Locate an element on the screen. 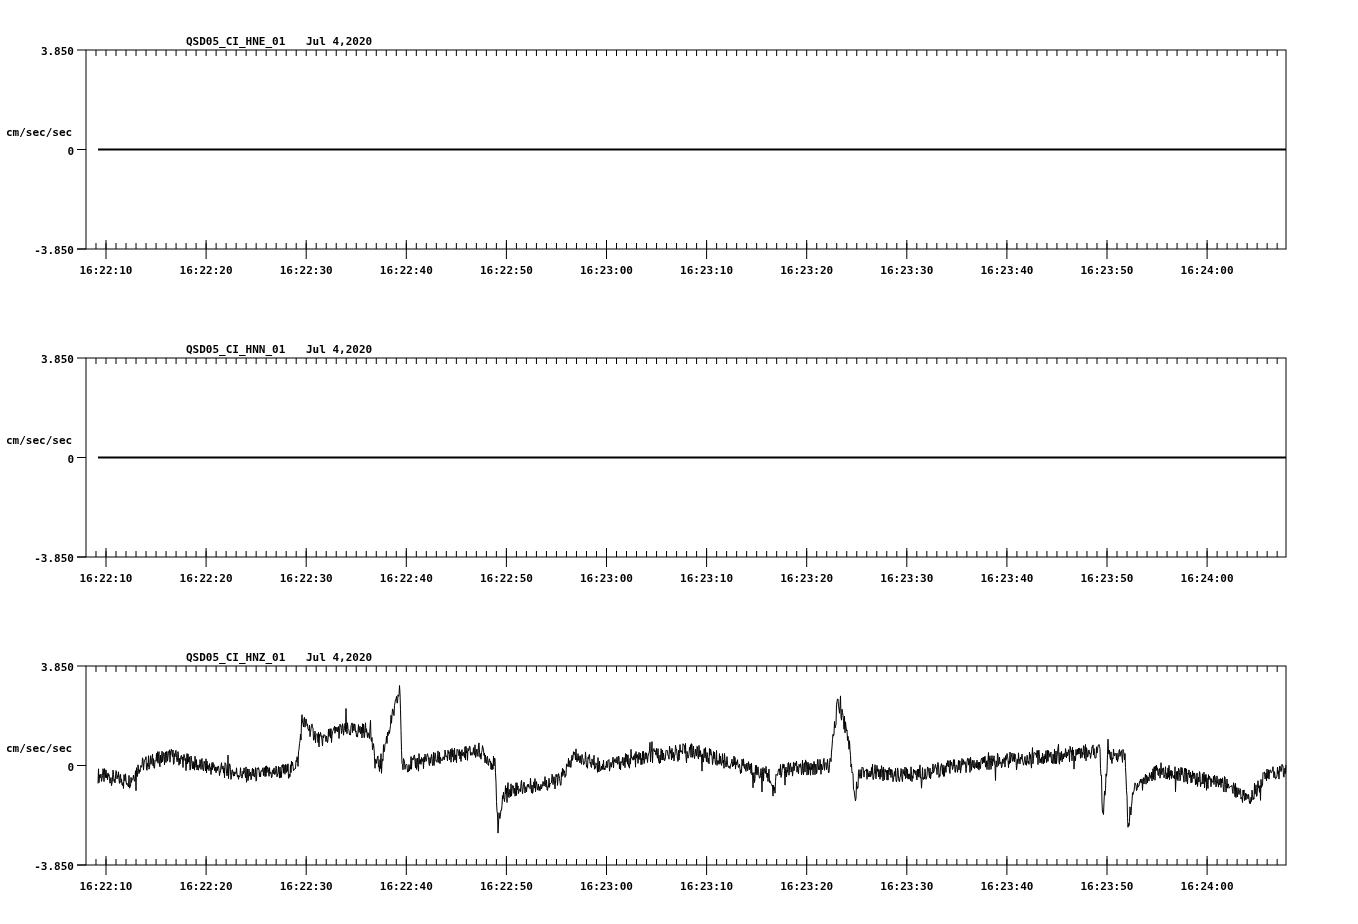 This screenshot has height=924, width=1358. chart-title: QSD05_CI_HNN_01 is located at coordinates (236, 349).